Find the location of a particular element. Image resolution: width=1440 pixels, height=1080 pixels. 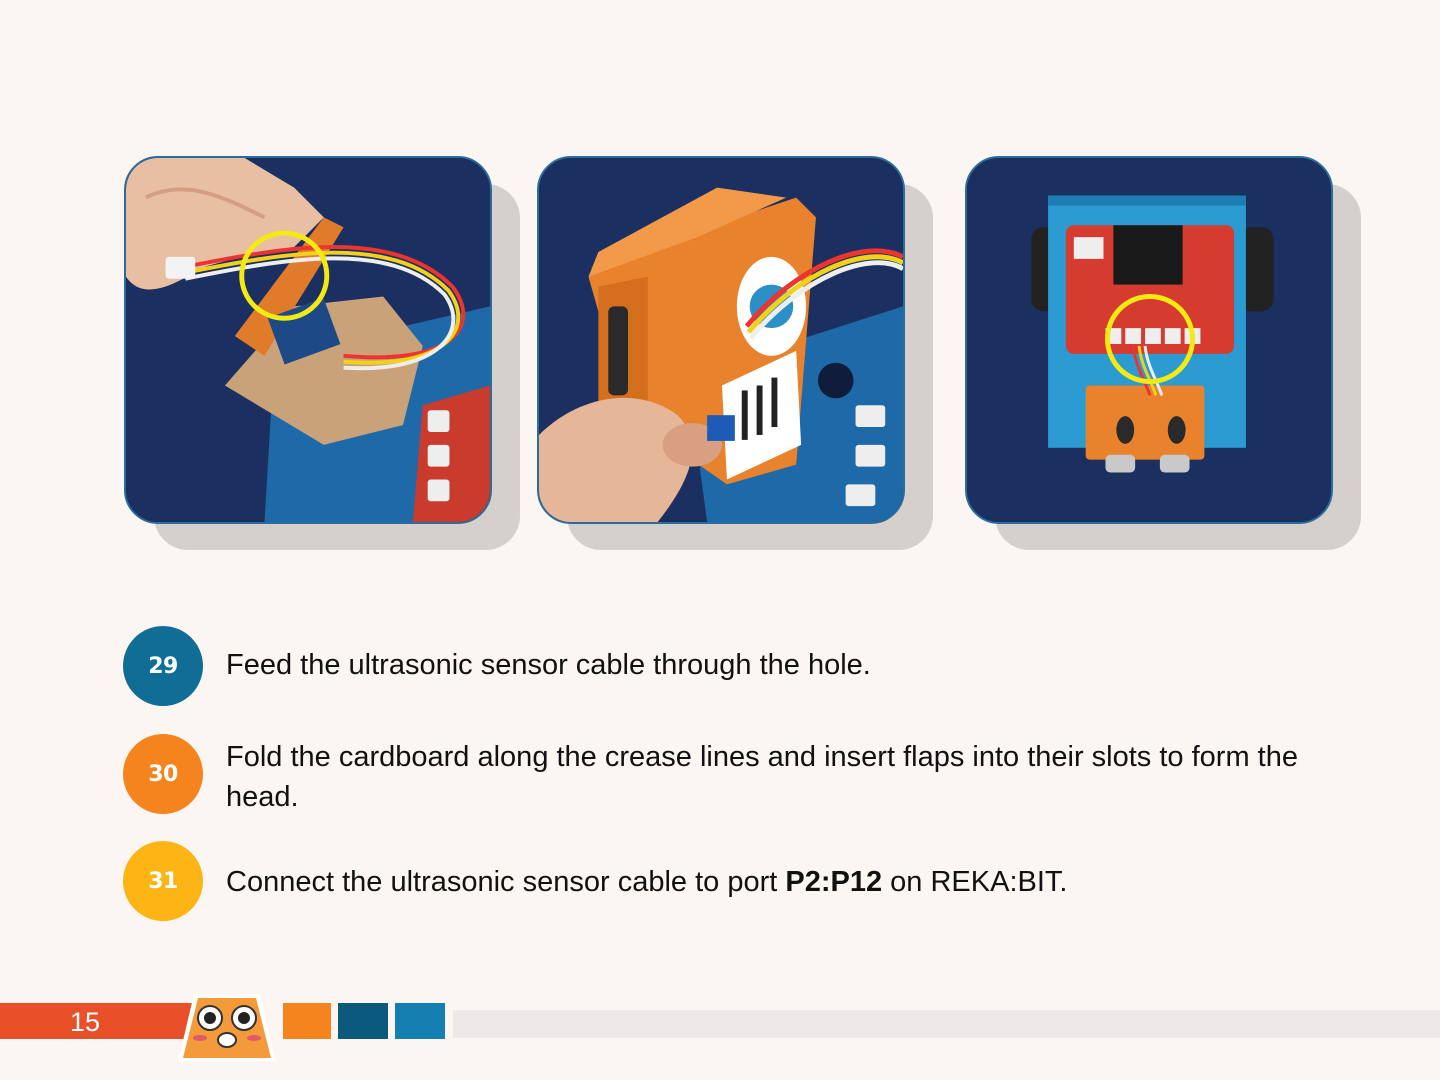

step-31-photo is located at coordinates (1149, 340).